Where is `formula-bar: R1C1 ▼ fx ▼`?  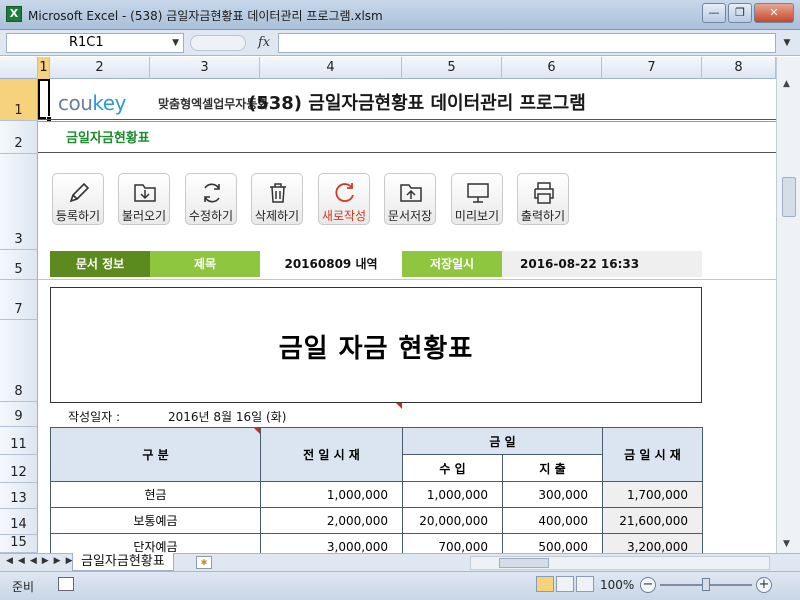 formula-bar: R1C1 ▼ fx ▼ is located at coordinates (400, 43).